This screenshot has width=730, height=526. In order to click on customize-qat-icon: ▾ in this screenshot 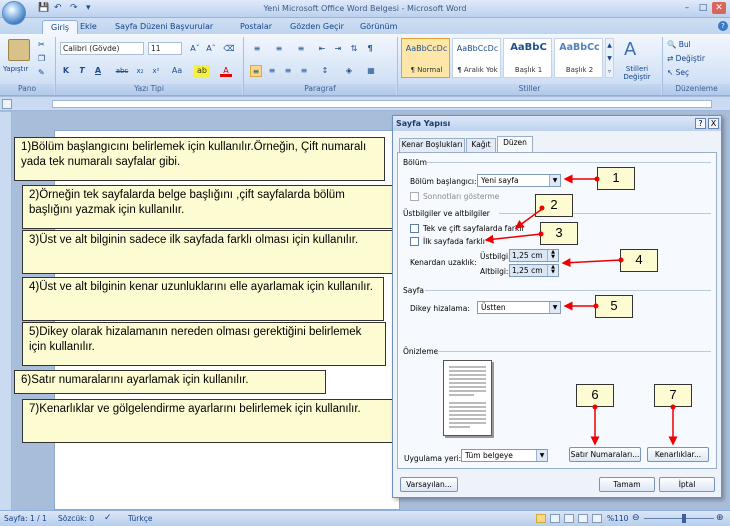, I will do `click(88, 9)`.